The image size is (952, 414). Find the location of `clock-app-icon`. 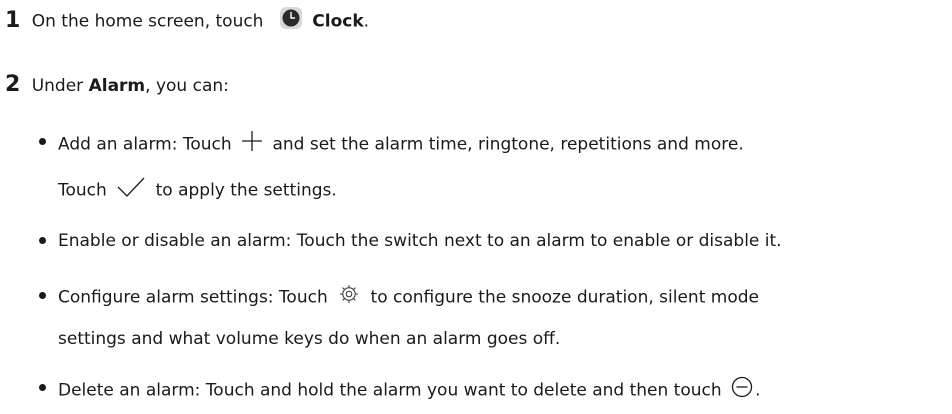

clock-app-icon is located at coordinates (291, 21).